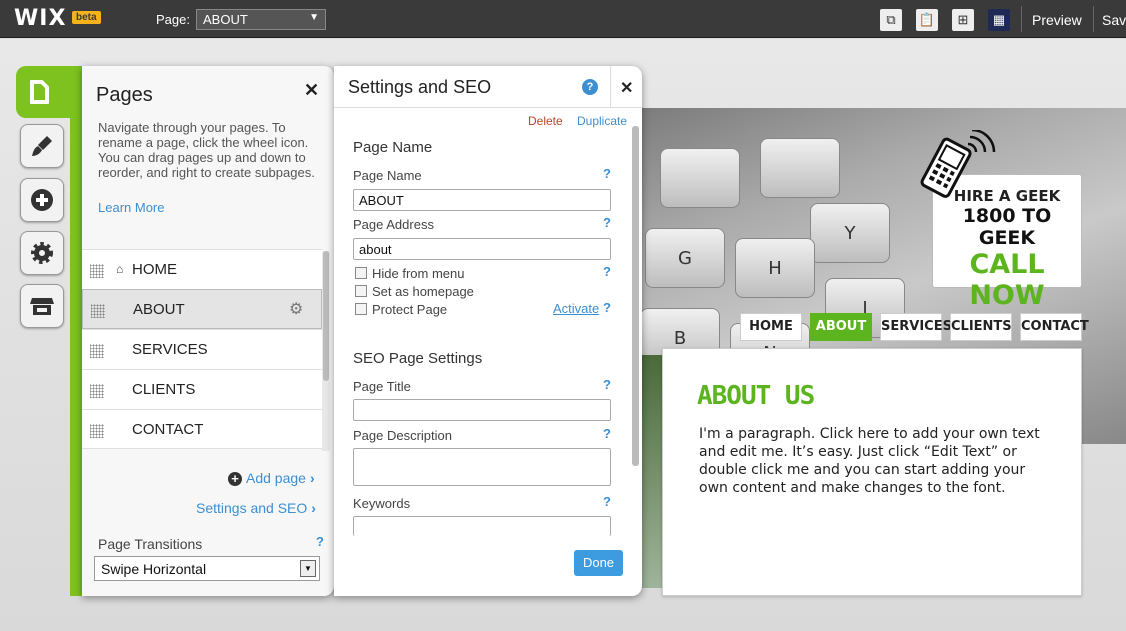 This screenshot has width=1126, height=631. What do you see at coordinates (891, 20) in the screenshot?
I see `copy-icon: ⧉` at bounding box center [891, 20].